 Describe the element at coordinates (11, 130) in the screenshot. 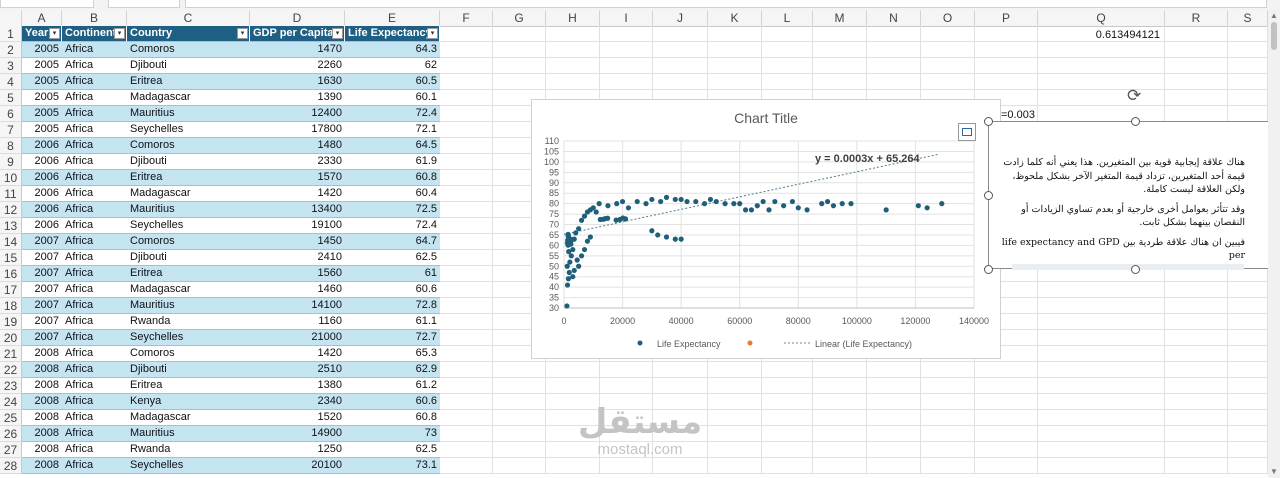

I see `row-header: 7` at that location.